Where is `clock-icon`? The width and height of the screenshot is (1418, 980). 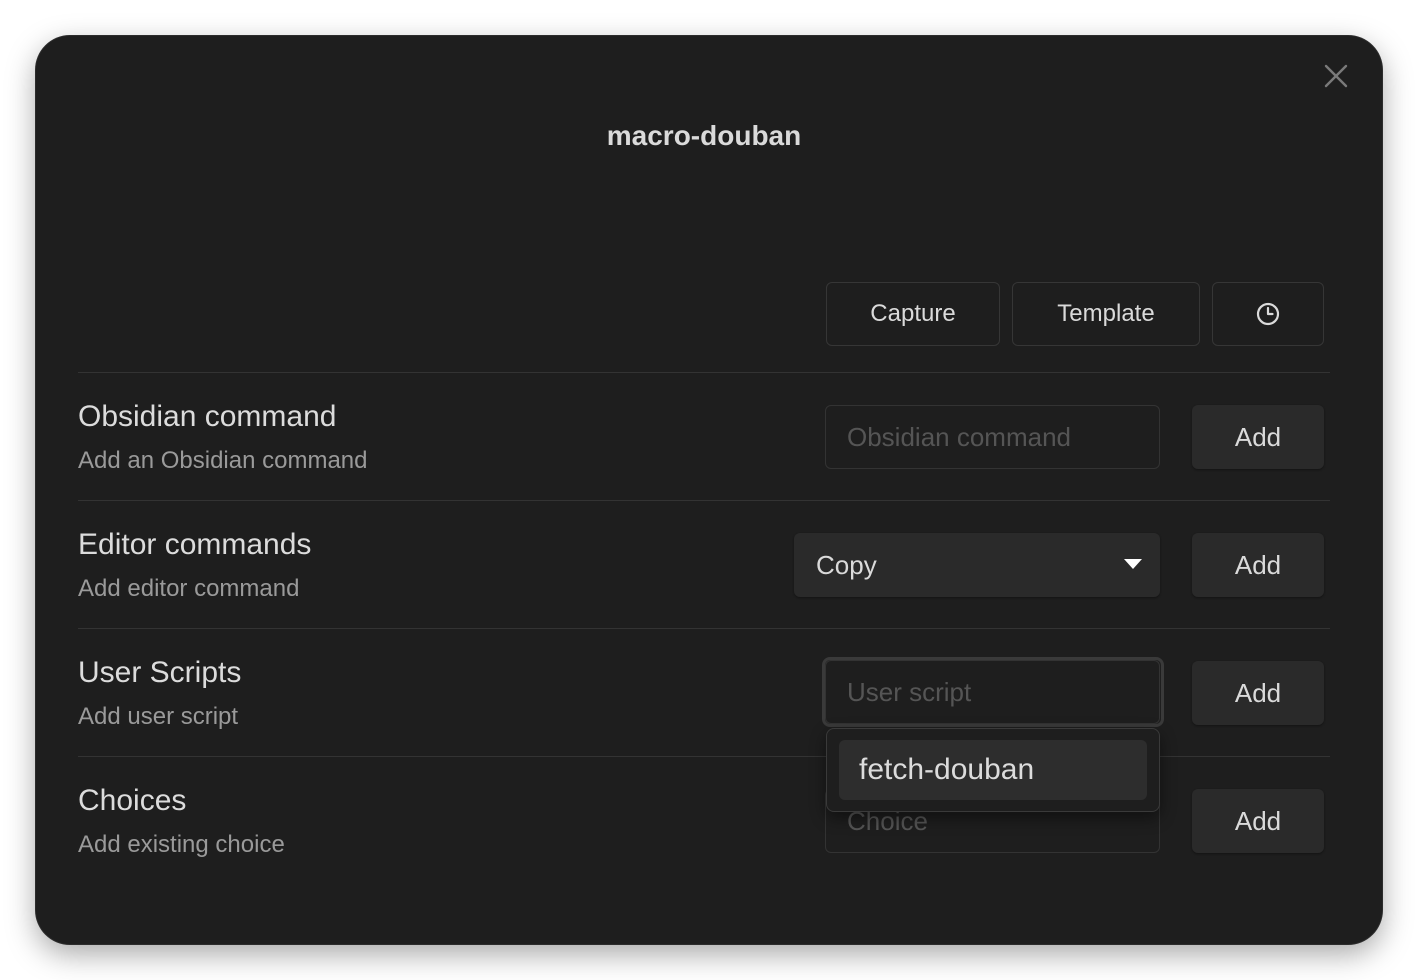 clock-icon is located at coordinates (1268, 314).